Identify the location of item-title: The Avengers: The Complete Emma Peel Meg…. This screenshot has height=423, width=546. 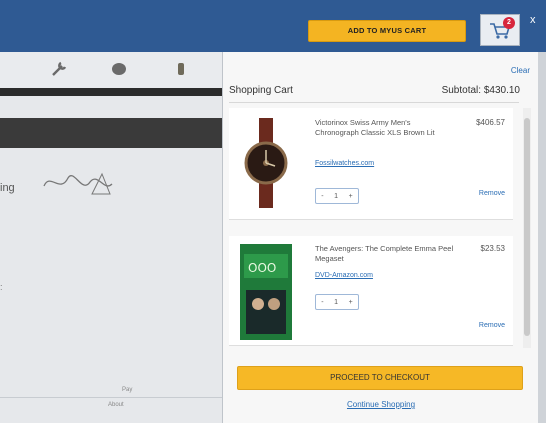
(385, 254).